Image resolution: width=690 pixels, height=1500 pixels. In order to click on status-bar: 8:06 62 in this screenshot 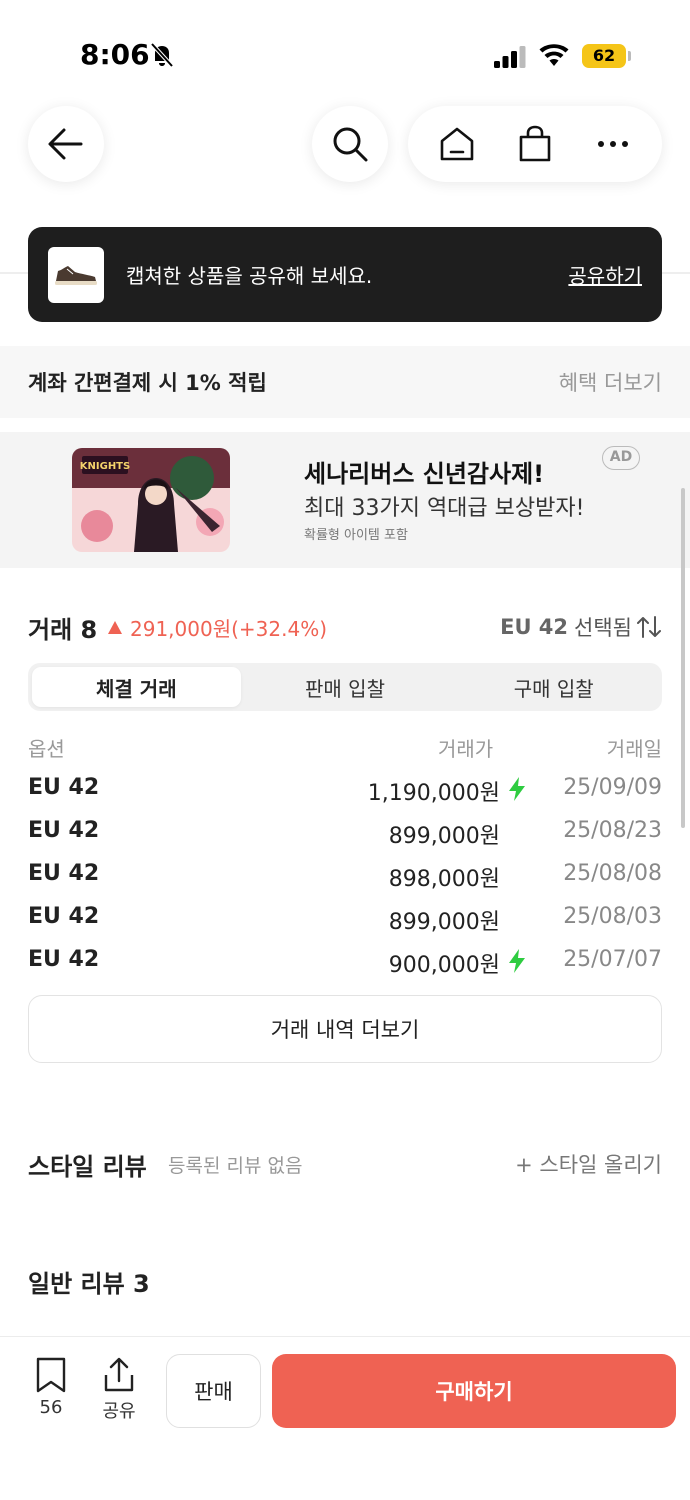, I will do `click(345, 50)`.